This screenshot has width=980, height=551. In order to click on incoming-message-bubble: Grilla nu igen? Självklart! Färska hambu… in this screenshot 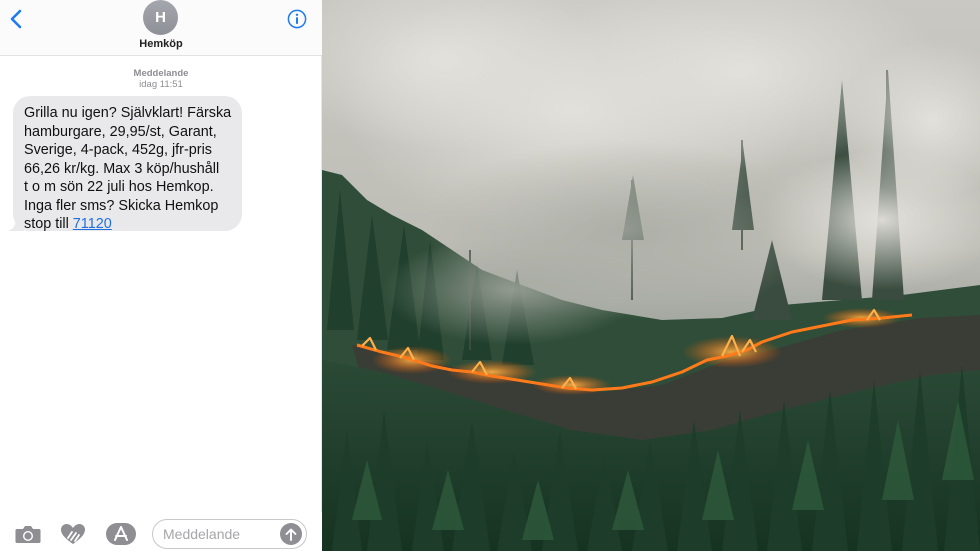, I will do `click(125, 165)`.